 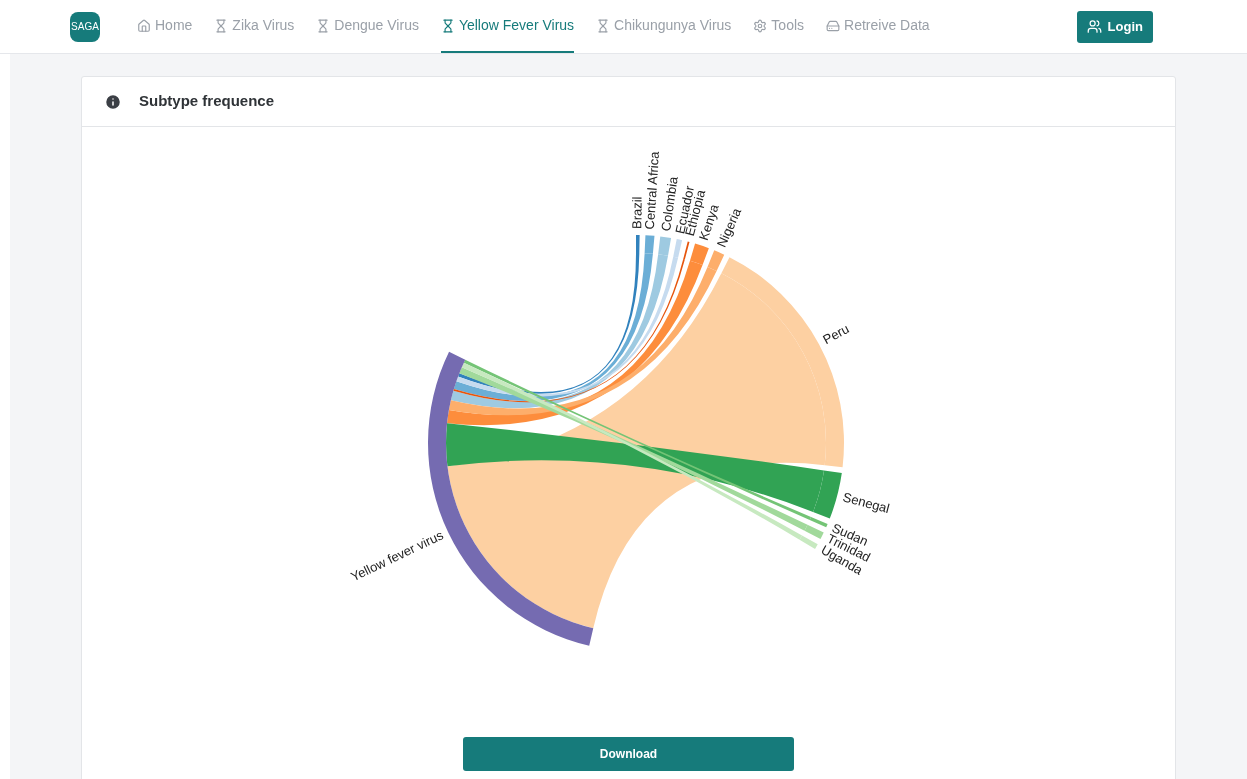 I want to click on info-icon, so click(x=113, y=101).